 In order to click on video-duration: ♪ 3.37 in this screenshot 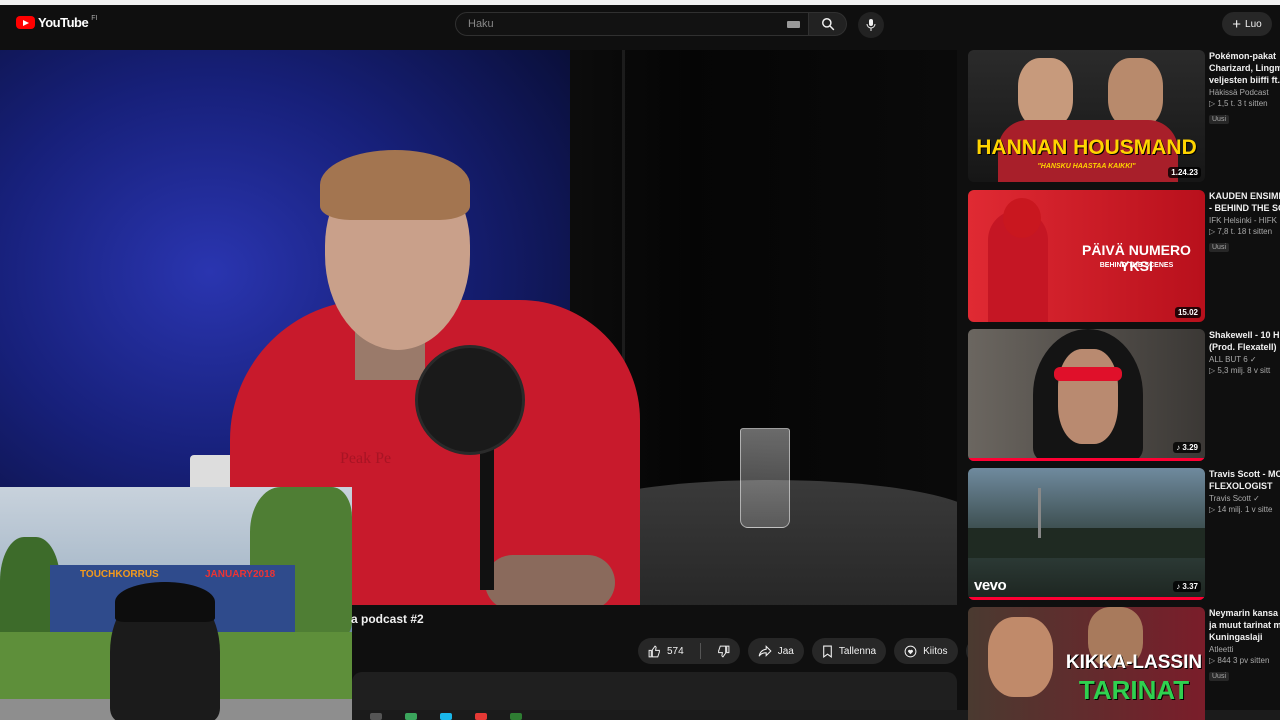, I will do `click(1187, 586)`.